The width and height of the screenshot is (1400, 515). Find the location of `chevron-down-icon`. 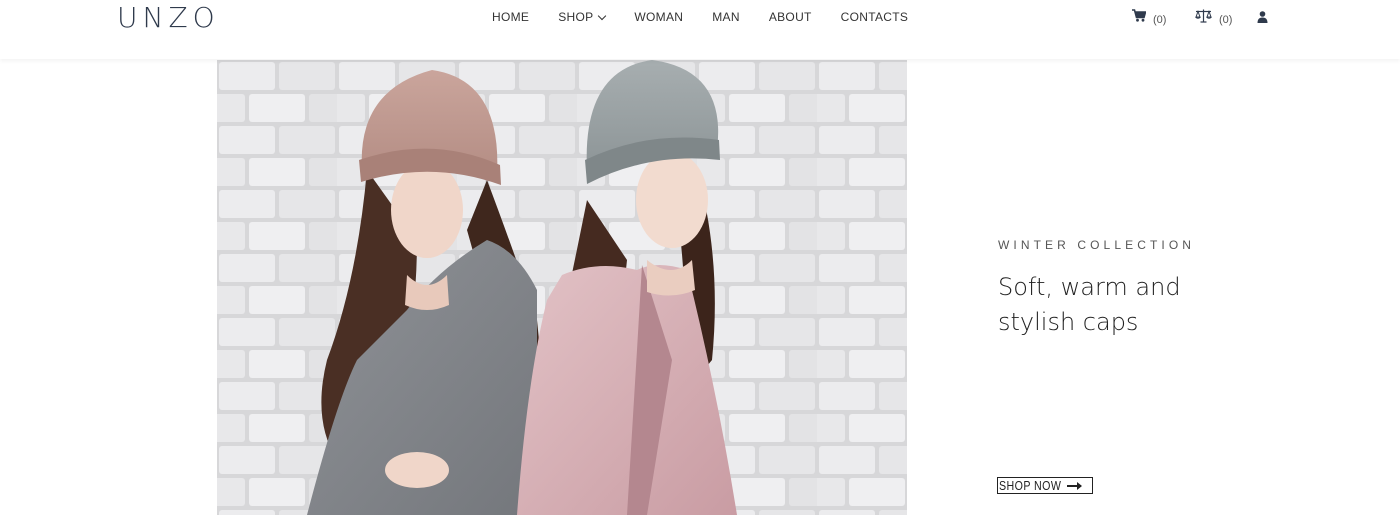

chevron-down-icon is located at coordinates (602, 15).